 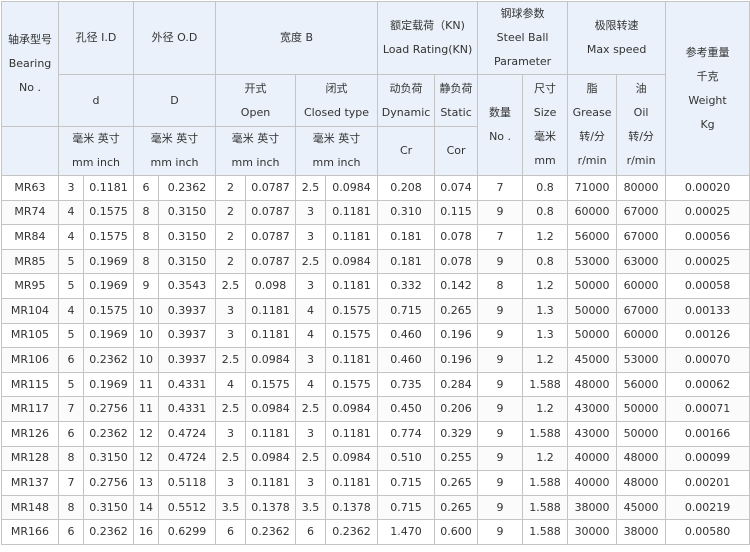 I want to click on cell-weight: 0.00020, so click(x=707, y=188).